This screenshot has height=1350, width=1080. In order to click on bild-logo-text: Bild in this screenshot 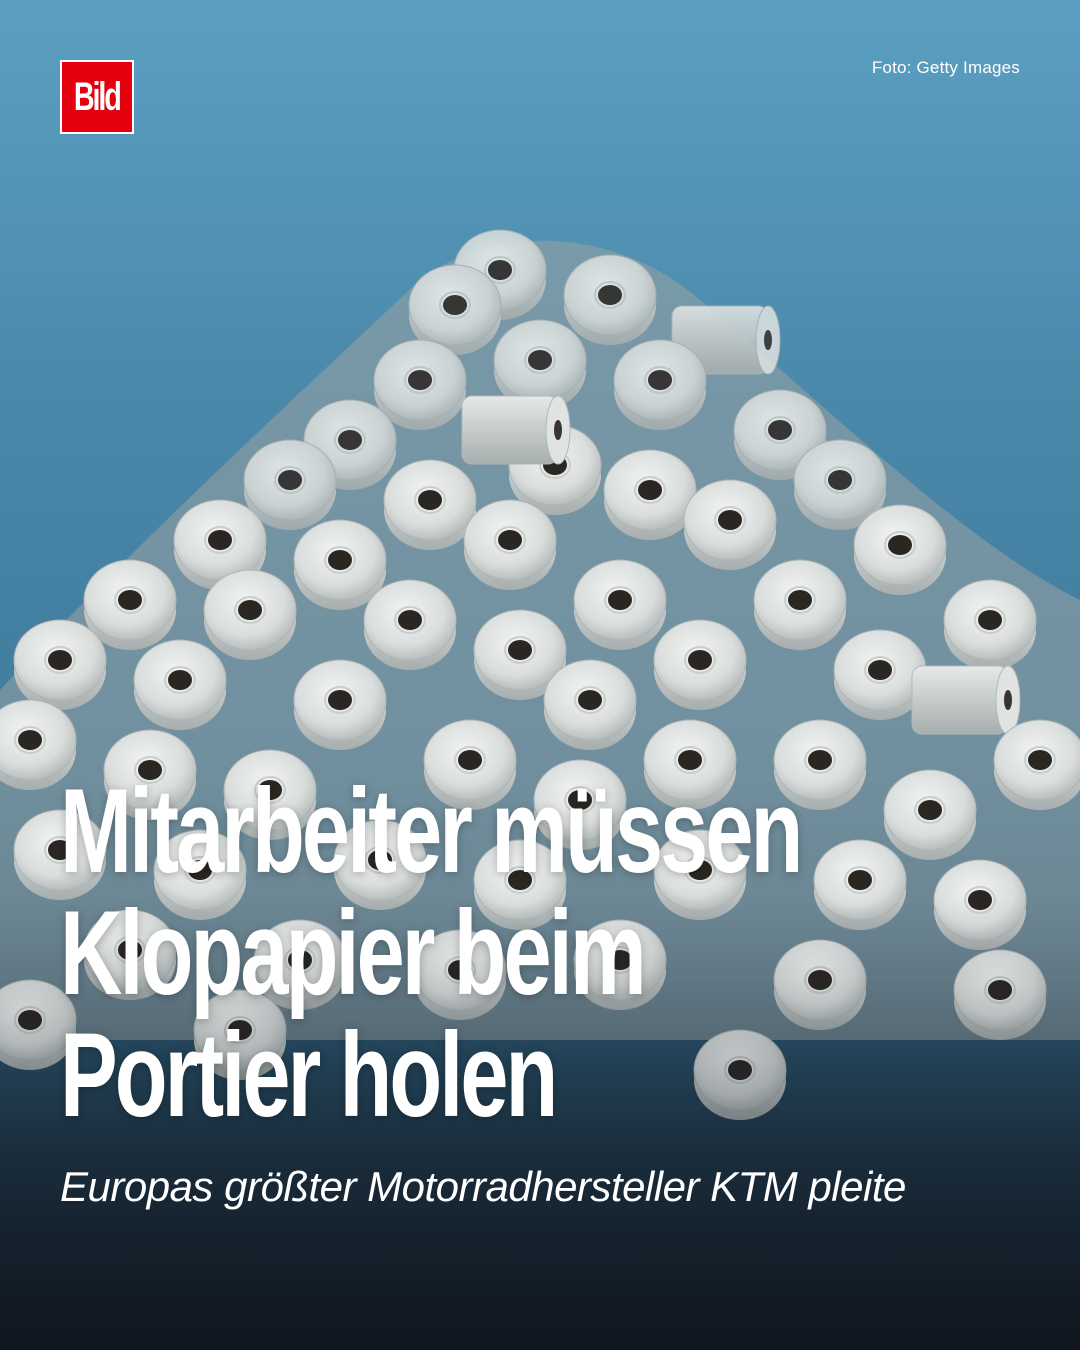, I will do `click(98, 97)`.